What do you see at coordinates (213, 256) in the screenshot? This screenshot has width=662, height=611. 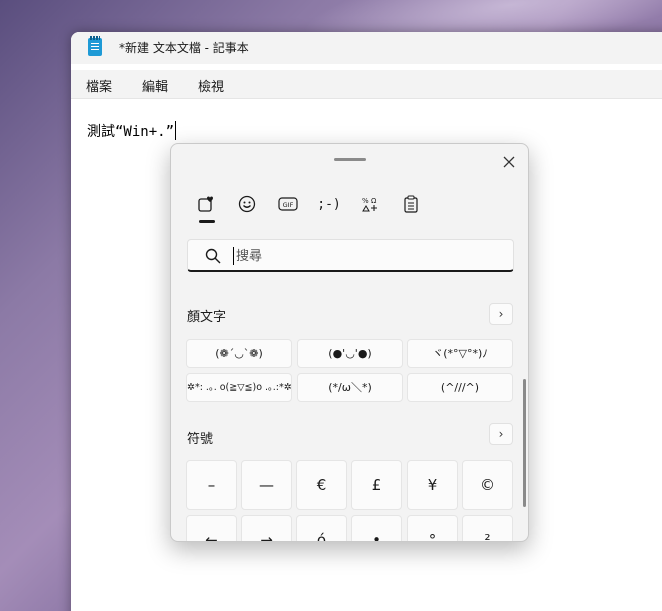 I see `search-icon` at bounding box center [213, 256].